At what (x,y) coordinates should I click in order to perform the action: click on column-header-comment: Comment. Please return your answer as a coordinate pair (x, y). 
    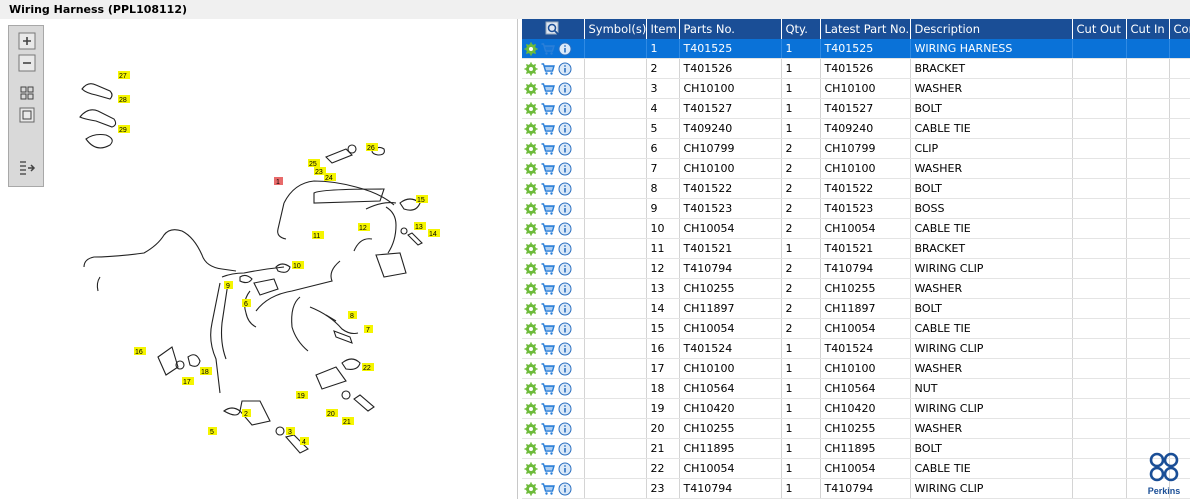
    Looking at the image, I should click on (1179, 29).